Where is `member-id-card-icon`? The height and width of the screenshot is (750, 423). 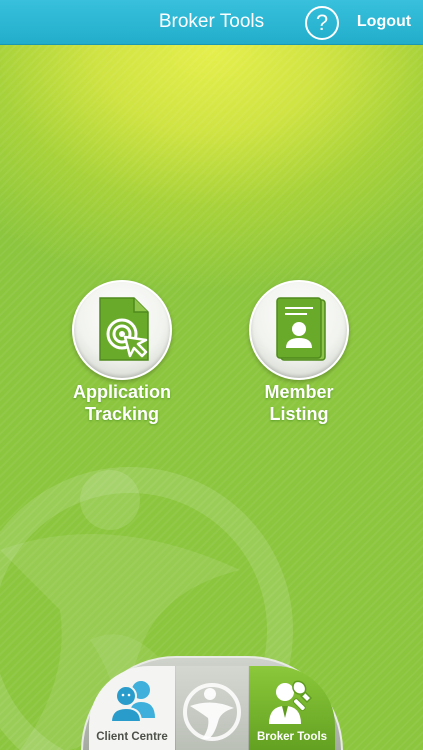
member-id-card-icon is located at coordinates (301, 329).